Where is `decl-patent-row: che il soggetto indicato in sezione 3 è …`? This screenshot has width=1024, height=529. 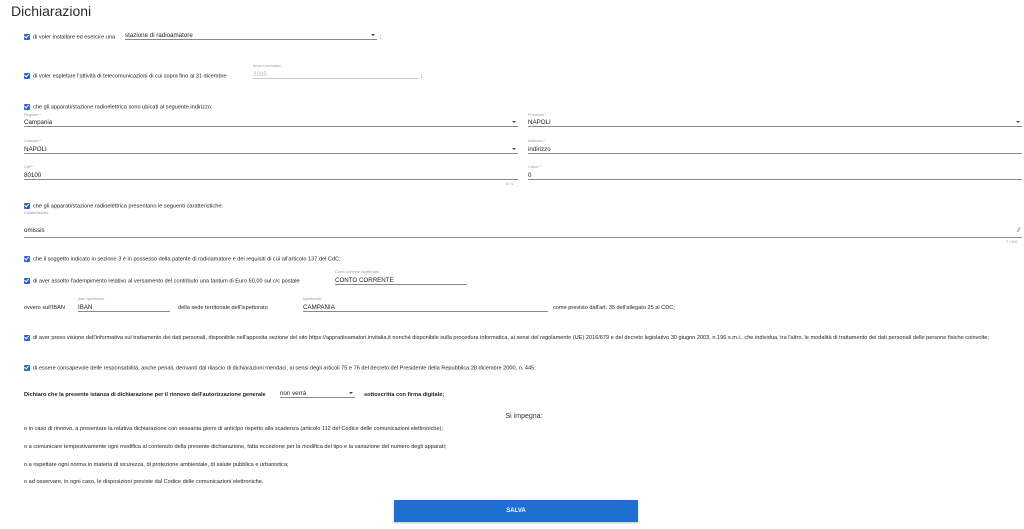
decl-patent-row: che il soggetto indicato in sezione 3 è … is located at coordinates (182, 259).